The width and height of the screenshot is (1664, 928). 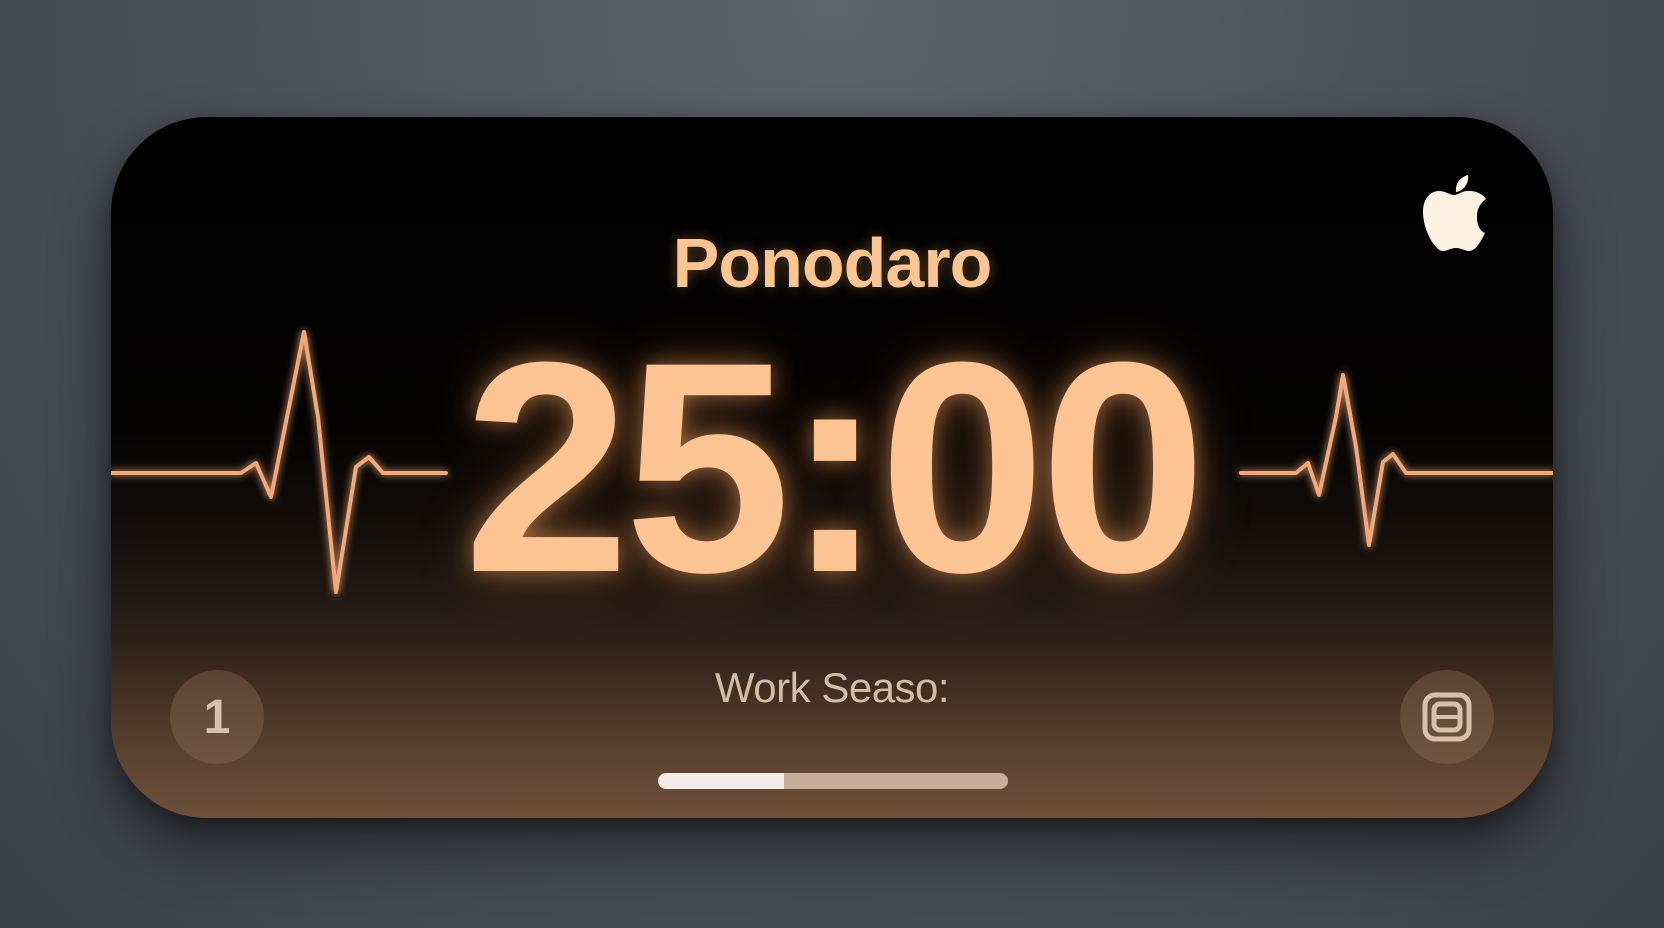 I want to click on layout-window-icon, so click(x=1447, y=717).